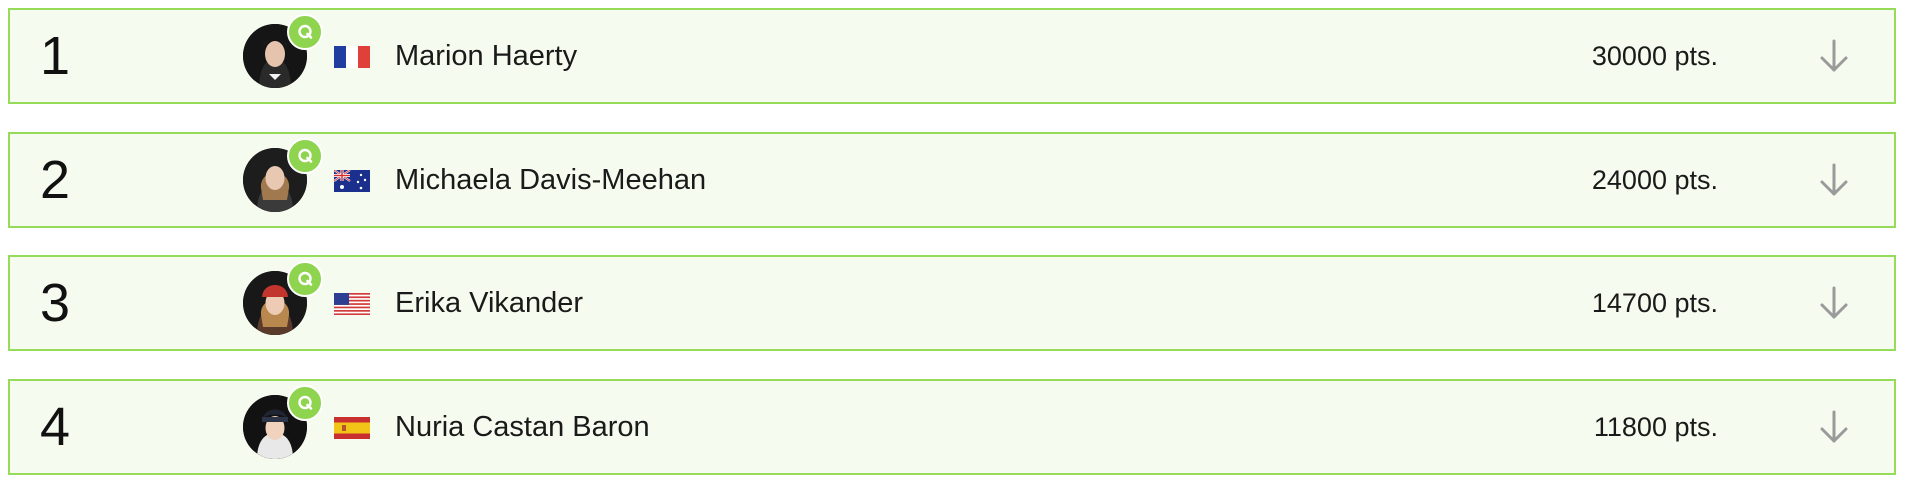 The width and height of the screenshot is (1906, 488). What do you see at coordinates (352, 57) in the screenshot?
I see `flag-france-icon` at bounding box center [352, 57].